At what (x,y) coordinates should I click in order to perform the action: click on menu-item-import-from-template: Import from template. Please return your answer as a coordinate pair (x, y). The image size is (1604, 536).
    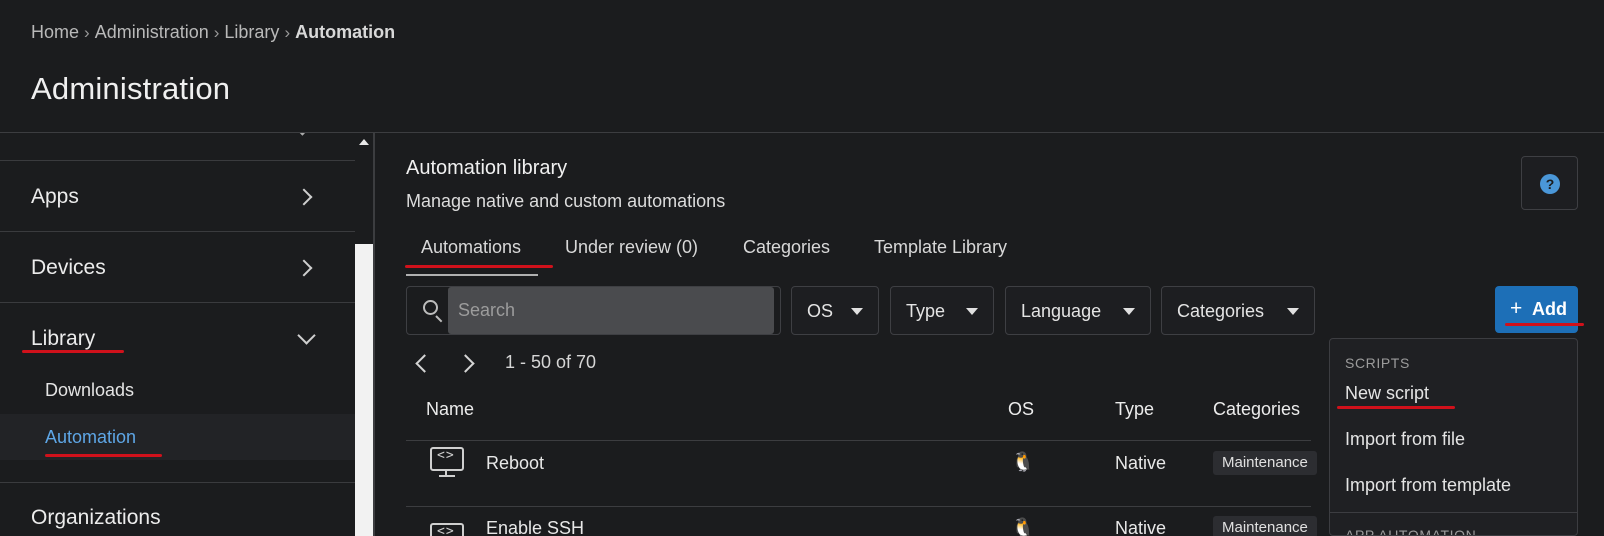
    Looking at the image, I should click on (1453, 486).